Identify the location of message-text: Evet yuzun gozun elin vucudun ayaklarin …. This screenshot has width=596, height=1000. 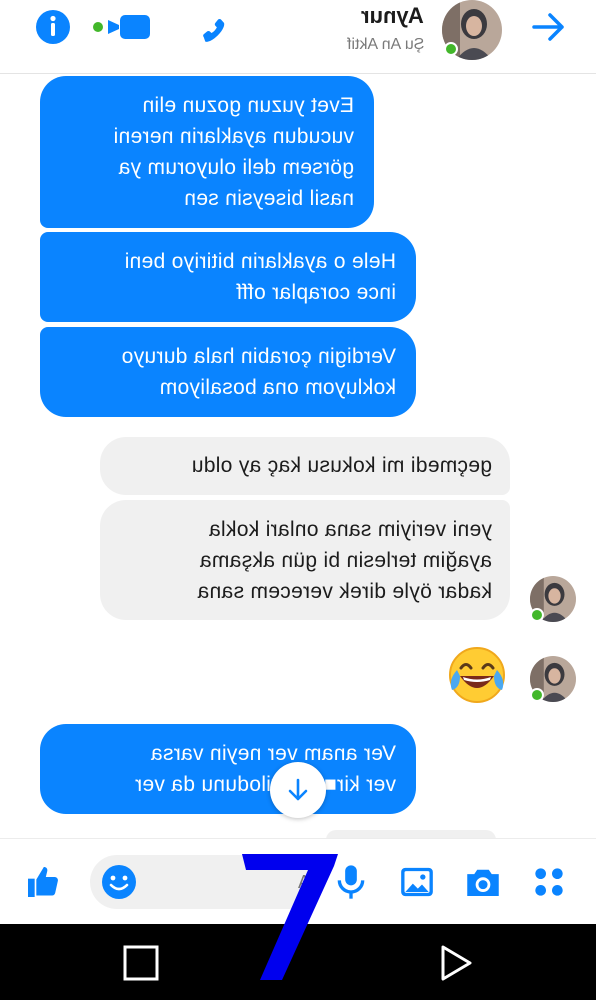
(233, 152).